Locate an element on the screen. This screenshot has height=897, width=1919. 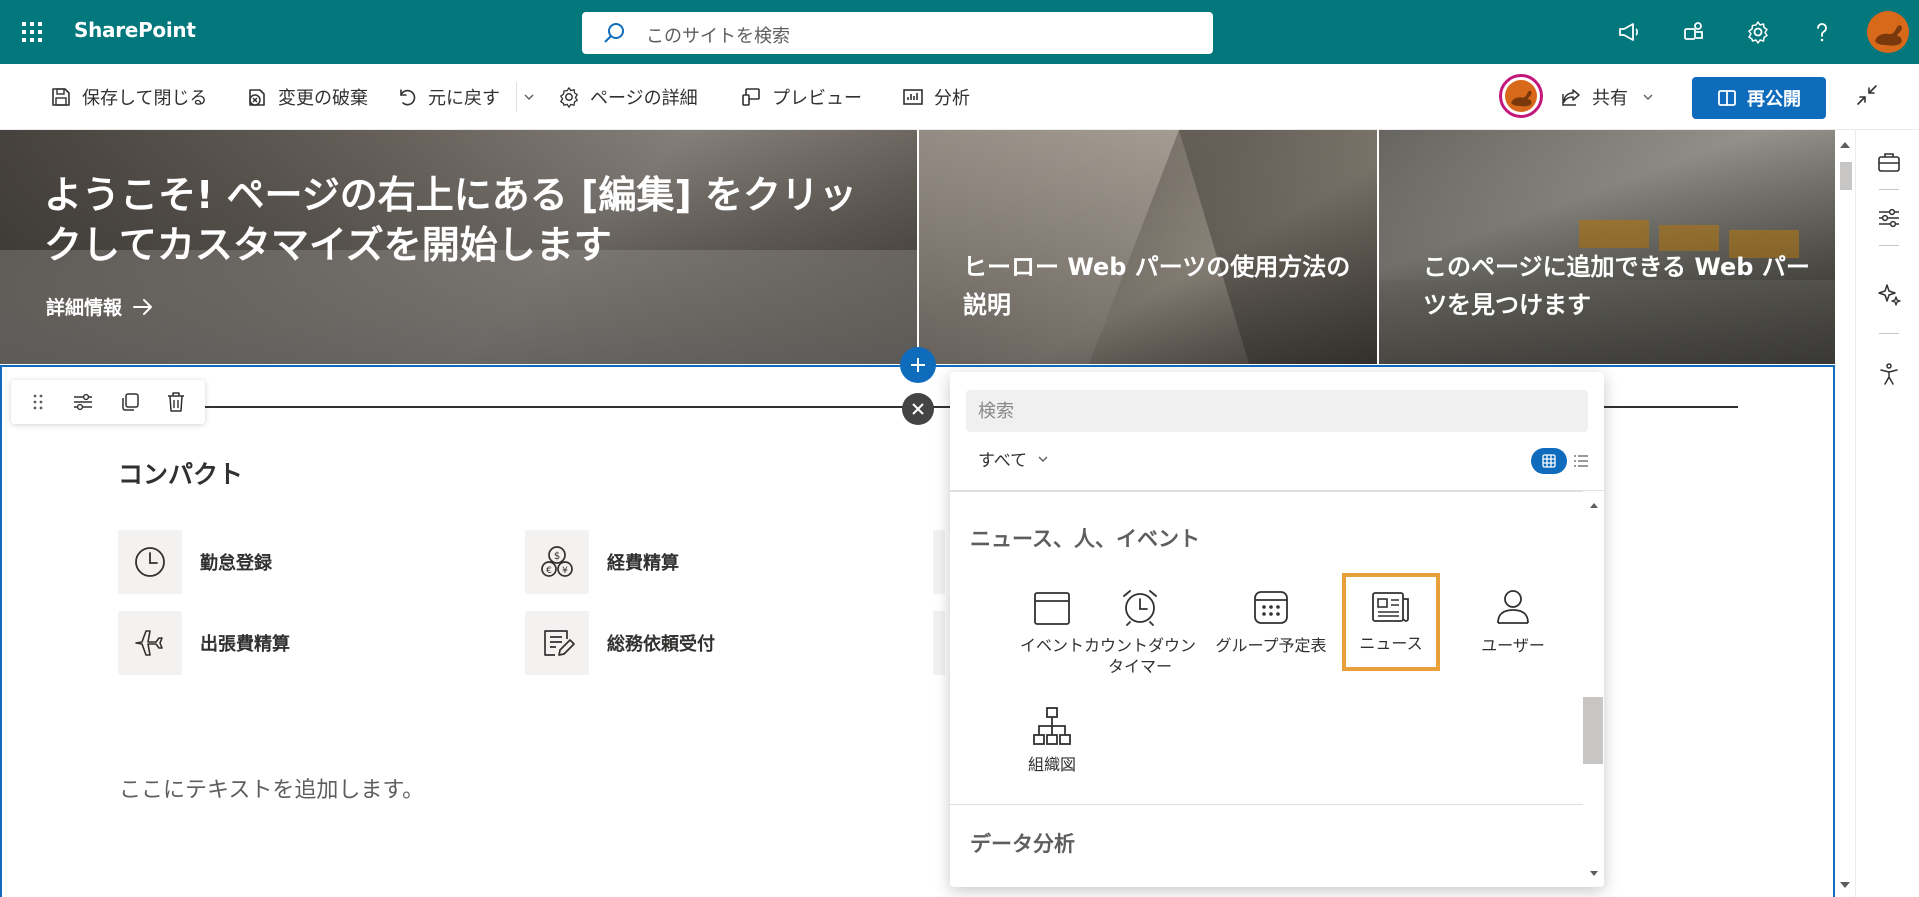
quick-link-label: 勤怠登録 is located at coordinates (236, 563).